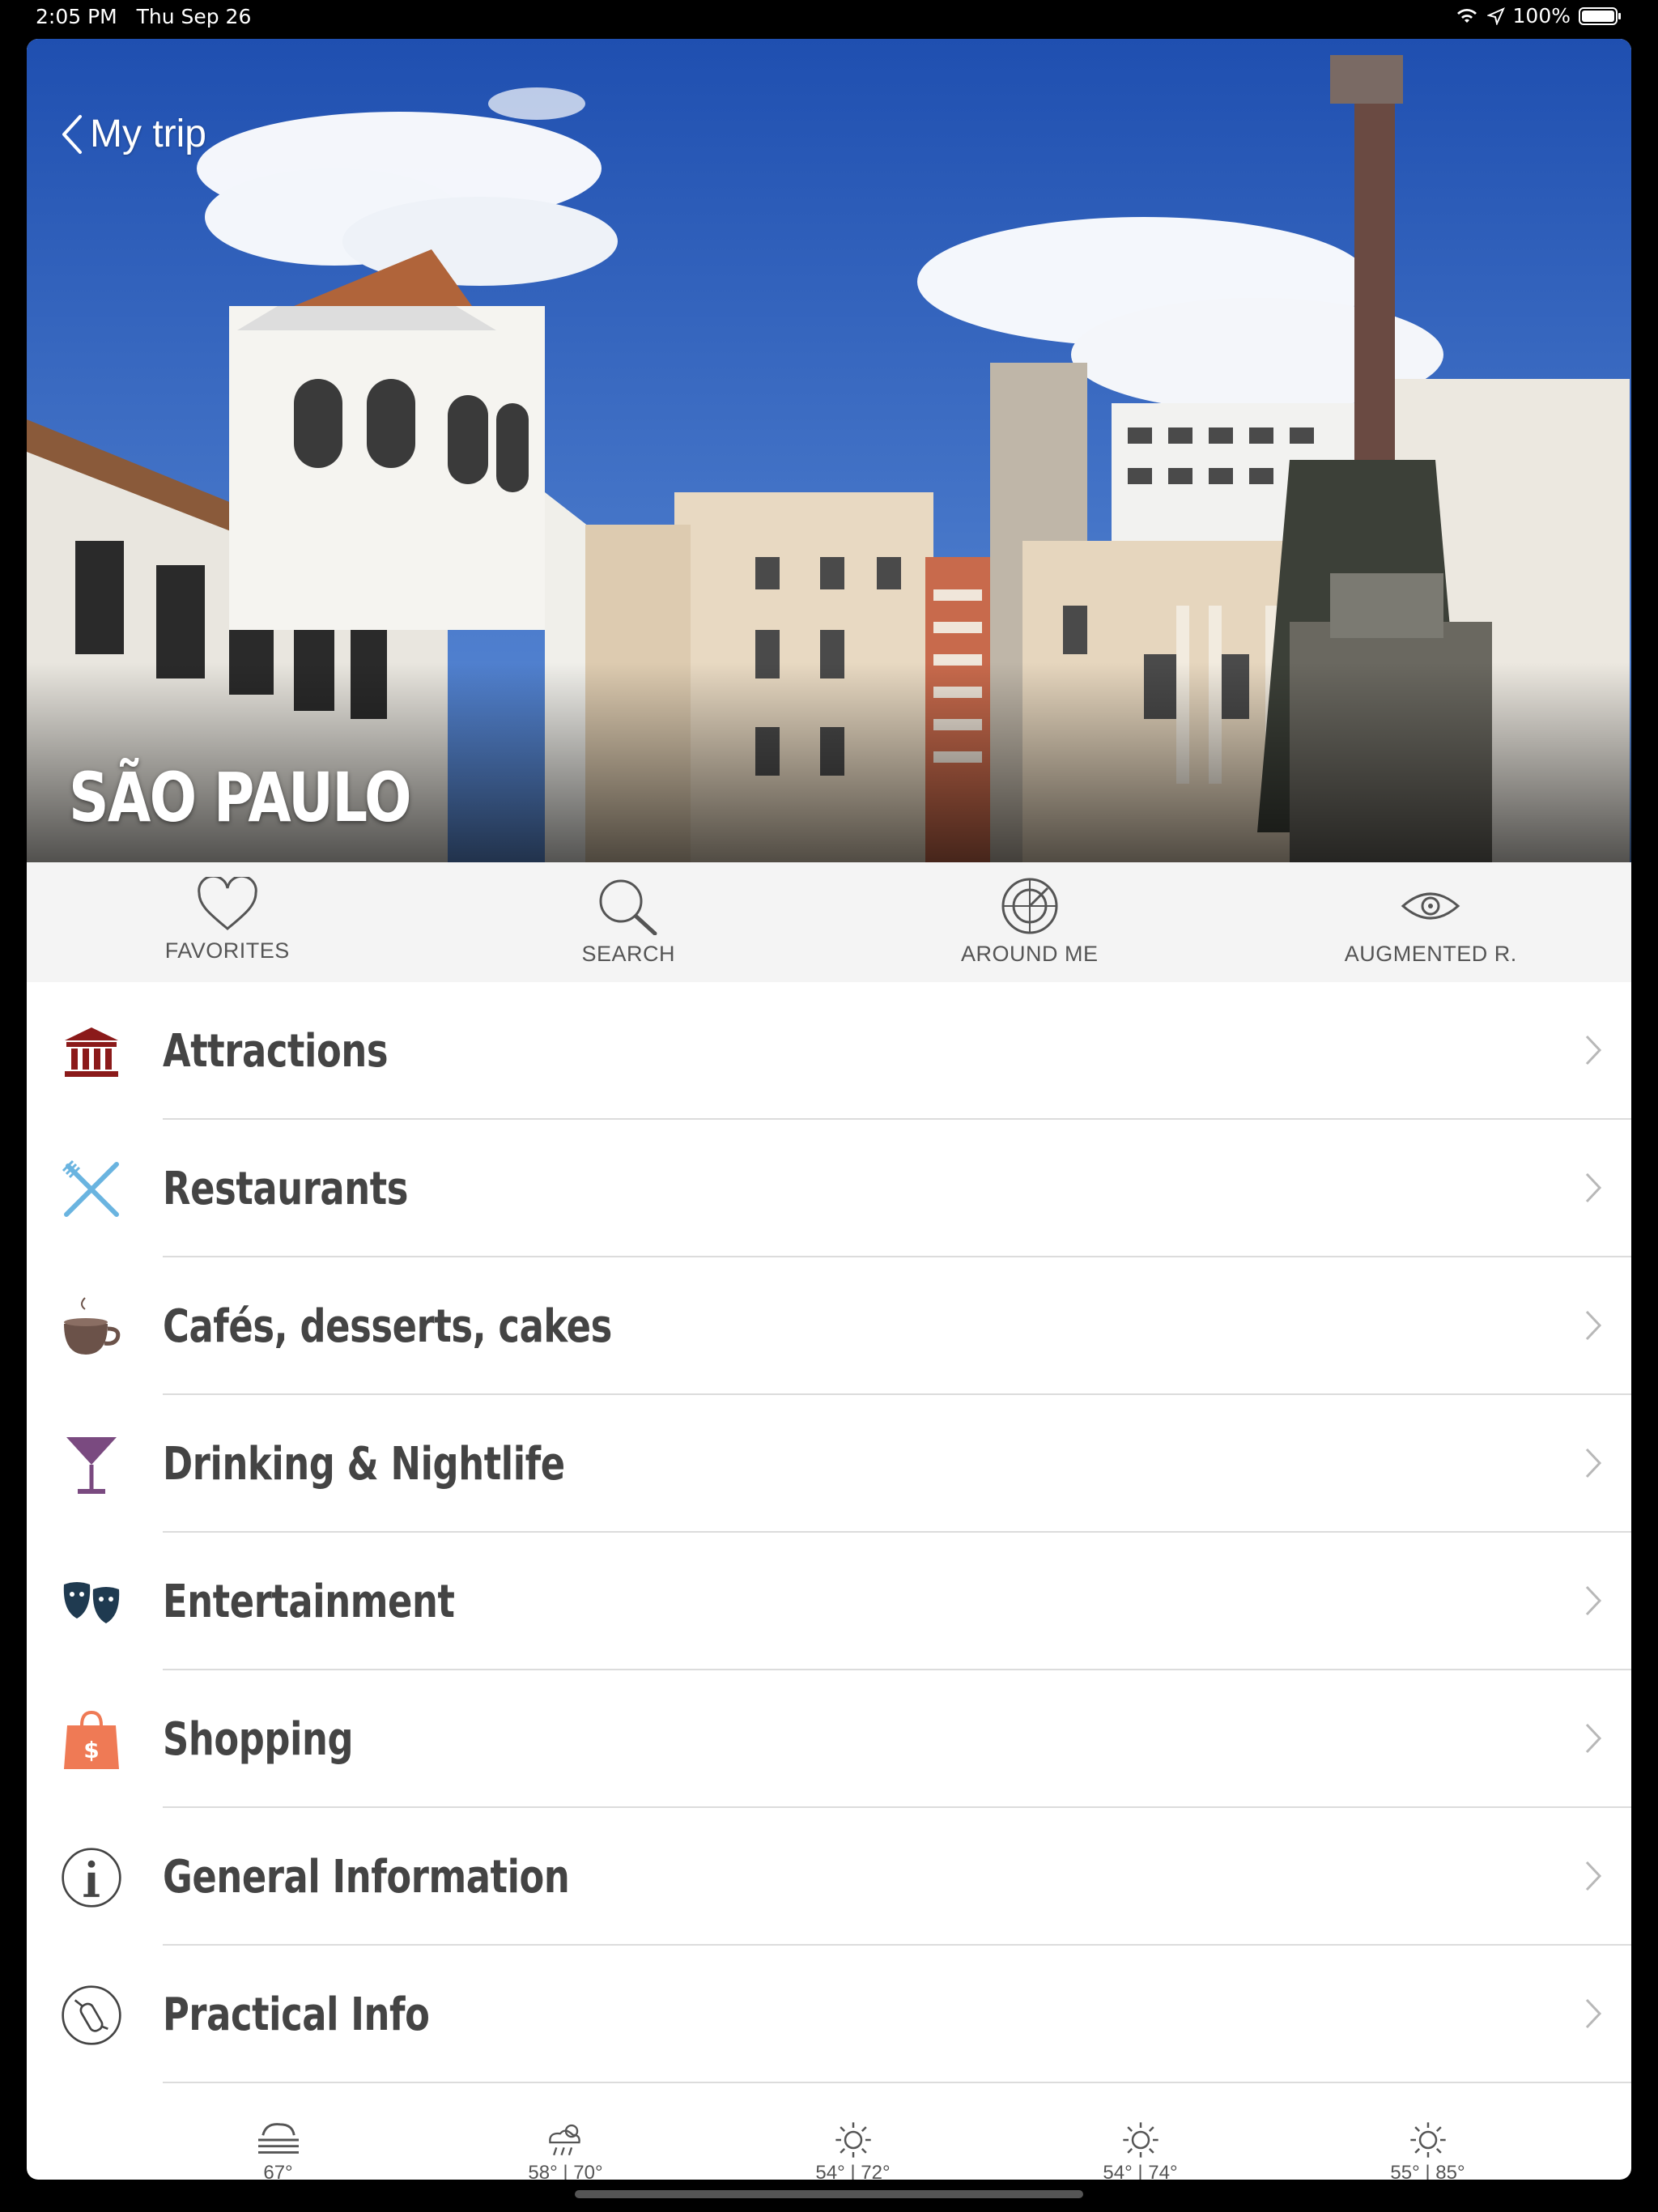 This screenshot has height=2212, width=1658. Describe the element at coordinates (91, 1189) in the screenshot. I see `fork-knife-icon` at that location.